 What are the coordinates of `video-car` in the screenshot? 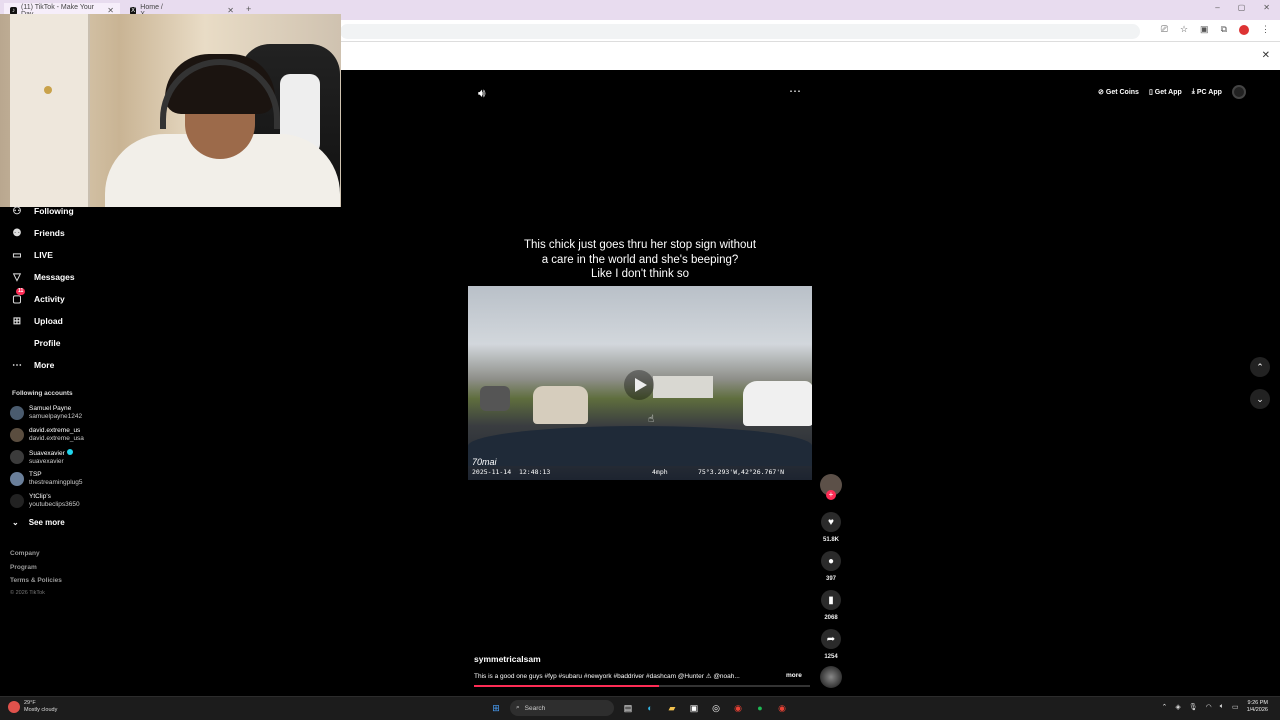 It's located at (777, 403).